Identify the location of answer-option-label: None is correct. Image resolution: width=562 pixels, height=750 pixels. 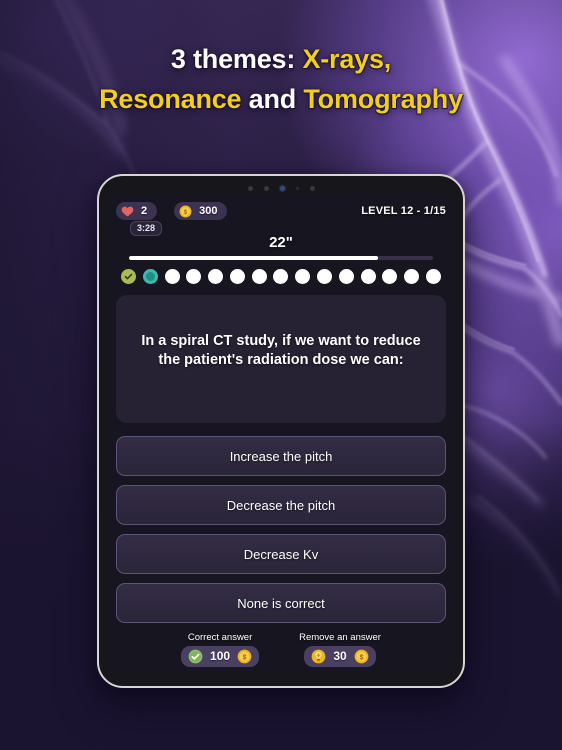
(281, 603).